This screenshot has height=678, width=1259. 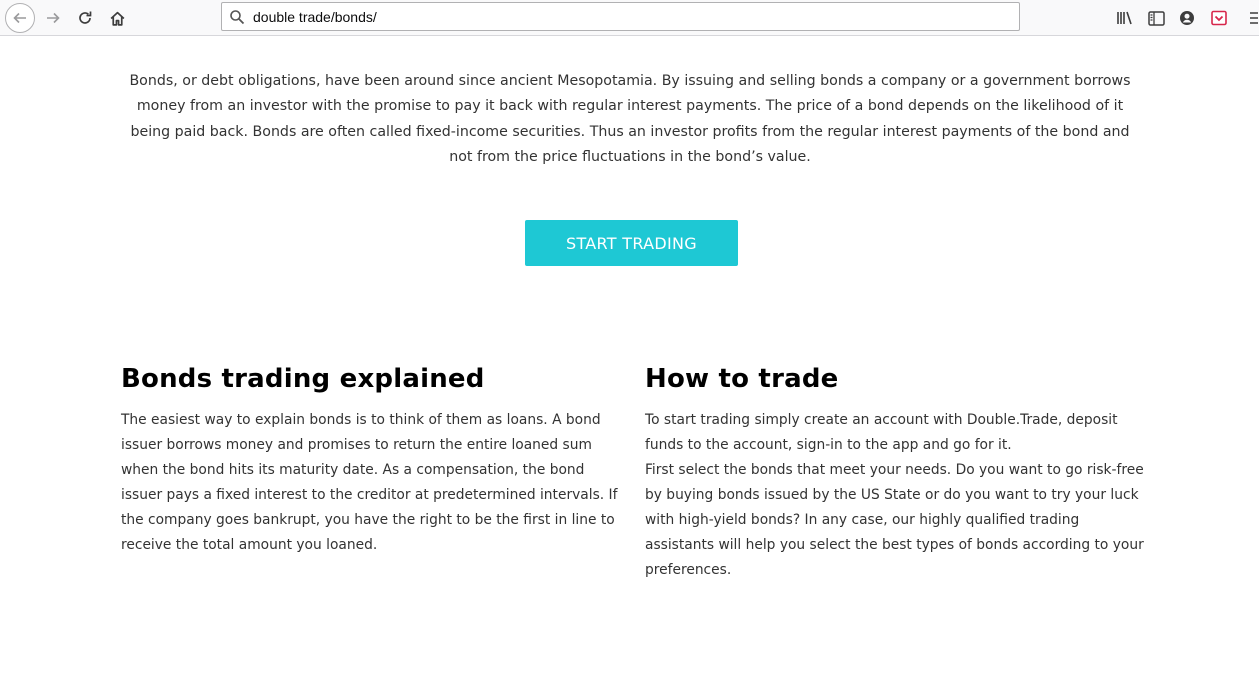 I want to click on url-text: double trade/bonds/, so click(x=315, y=17).